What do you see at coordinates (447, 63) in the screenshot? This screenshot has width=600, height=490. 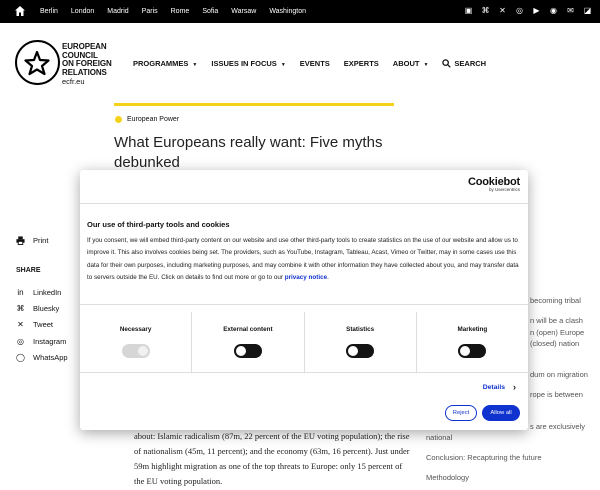 I see `search-icon` at bounding box center [447, 63].